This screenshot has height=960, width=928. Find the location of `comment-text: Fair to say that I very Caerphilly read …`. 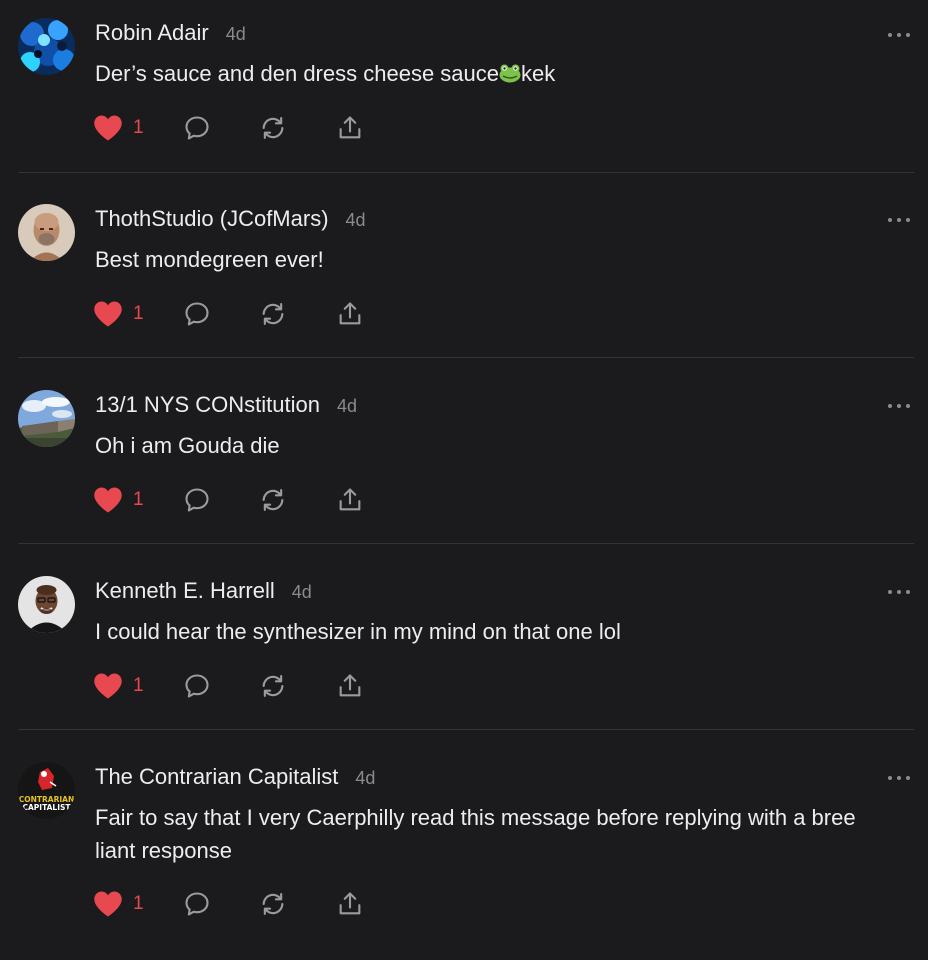

comment-text: Fair to say that I very Caerphilly read … is located at coordinates (475, 834).